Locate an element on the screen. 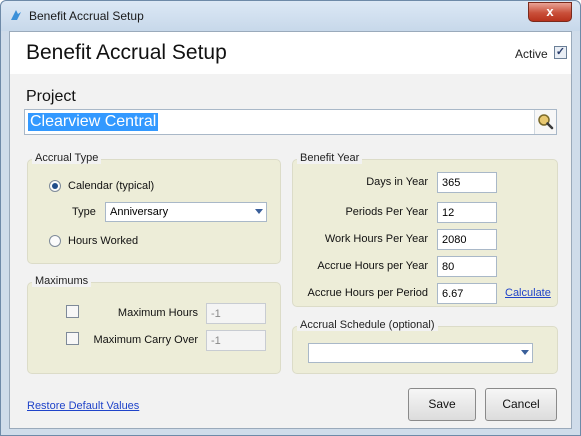 Image resolution: width=581 pixels, height=436 pixels. periods-per-year-value: 12 is located at coordinates (448, 213).